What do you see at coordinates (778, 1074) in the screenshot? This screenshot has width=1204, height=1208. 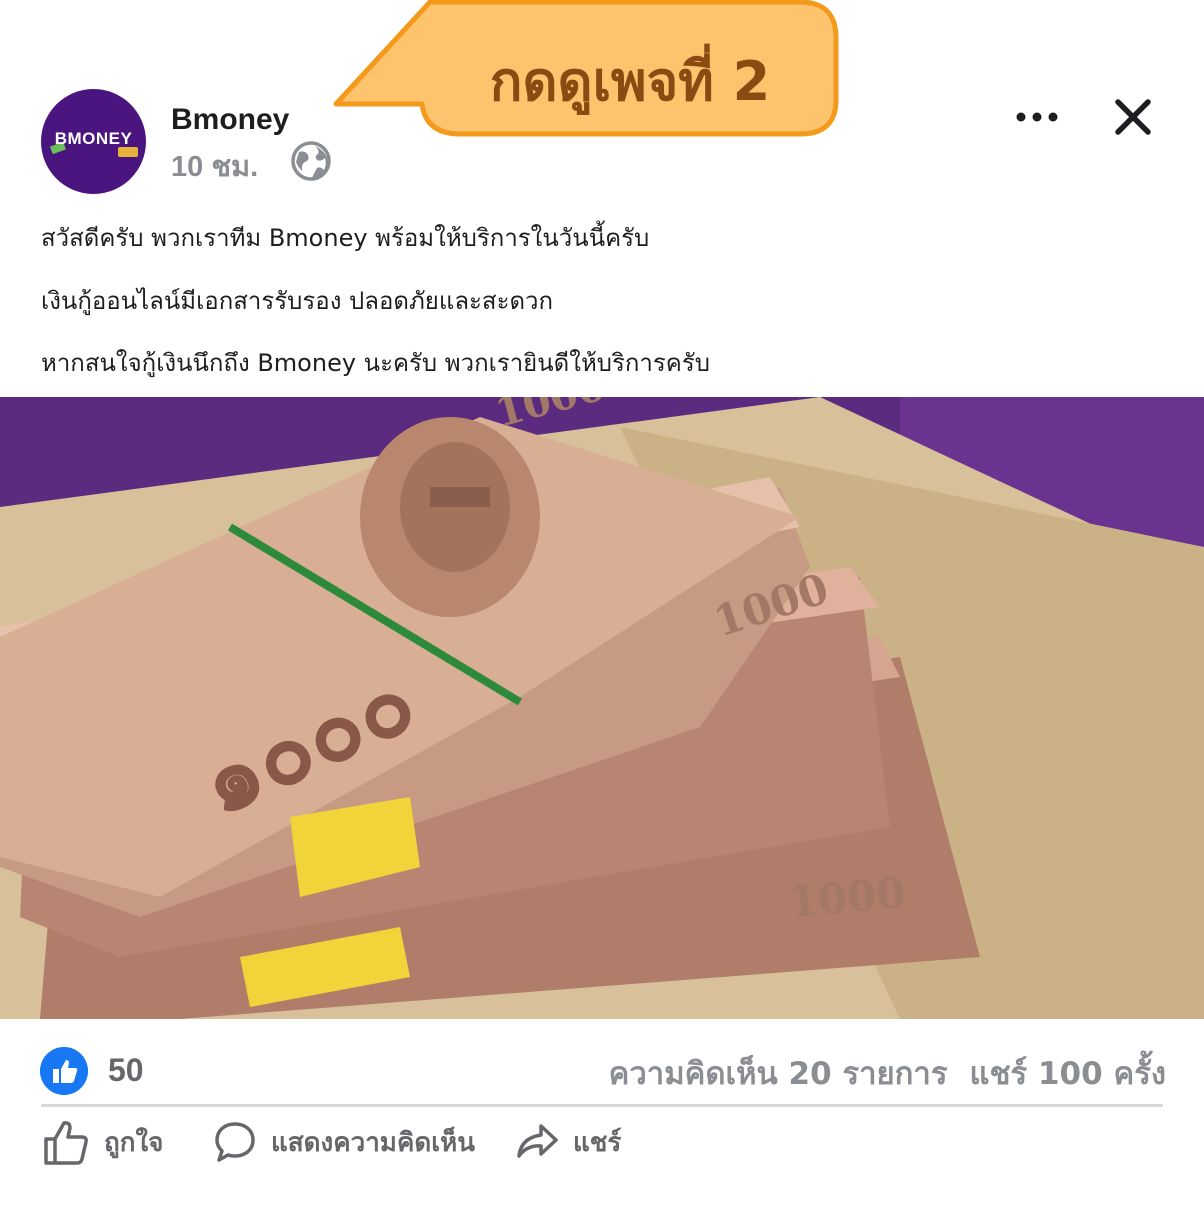 I see `comment-count: ความคิดเห็น 20 รายการ` at bounding box center [778, 1074].